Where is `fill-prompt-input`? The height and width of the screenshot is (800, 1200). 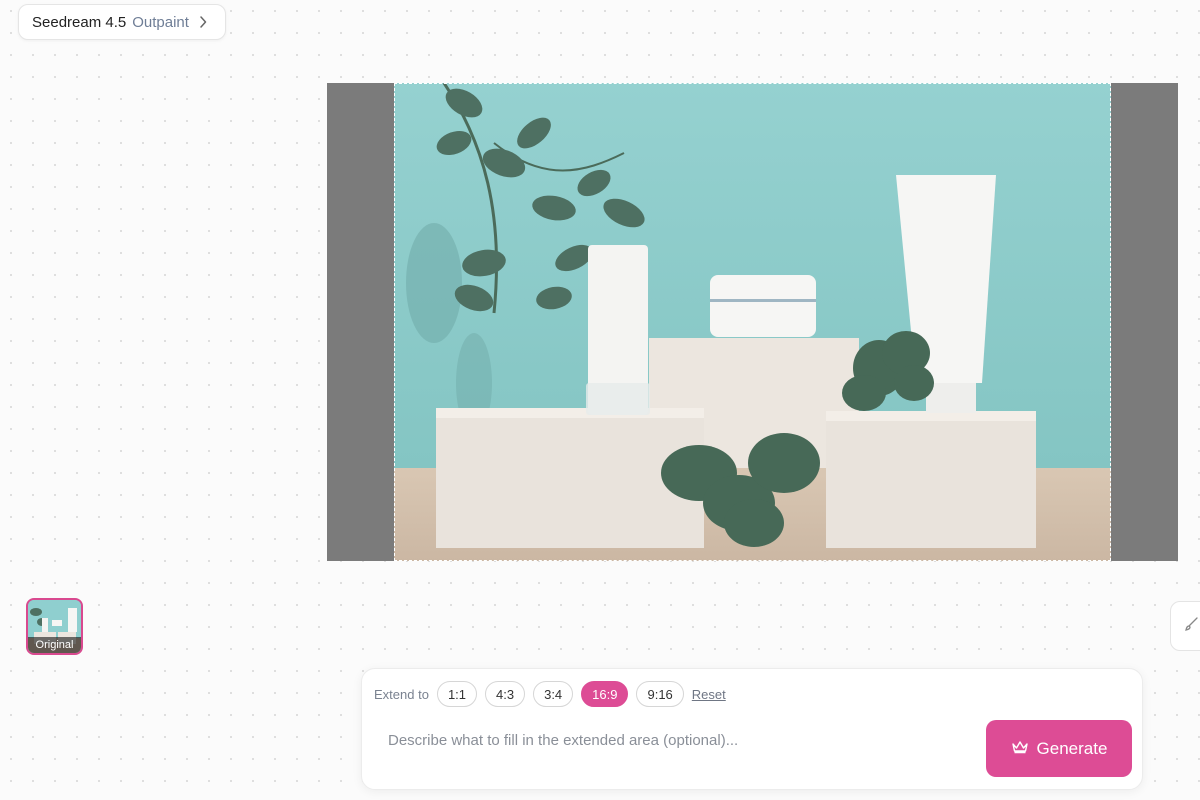
fill-prompt-input is located at coordinates (668, 740).